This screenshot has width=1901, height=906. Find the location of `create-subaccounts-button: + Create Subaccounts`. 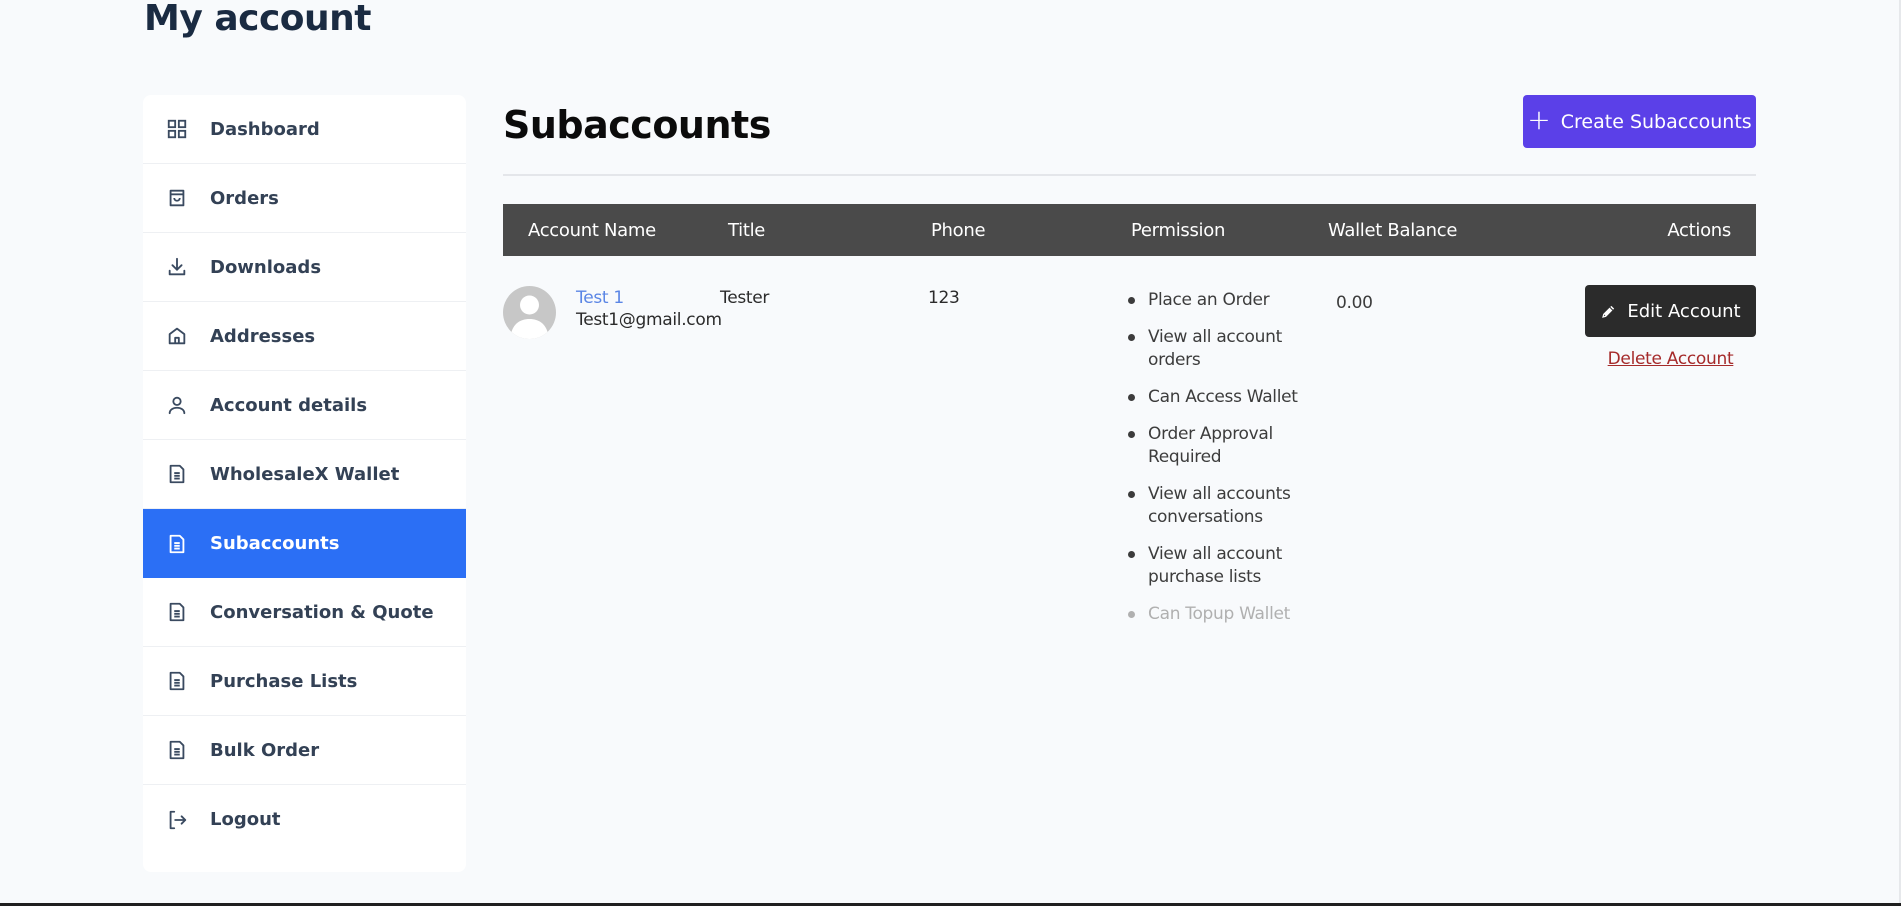

create-subaccounts-button: + Create Subaccounts is located at coordinates (1639, 121).